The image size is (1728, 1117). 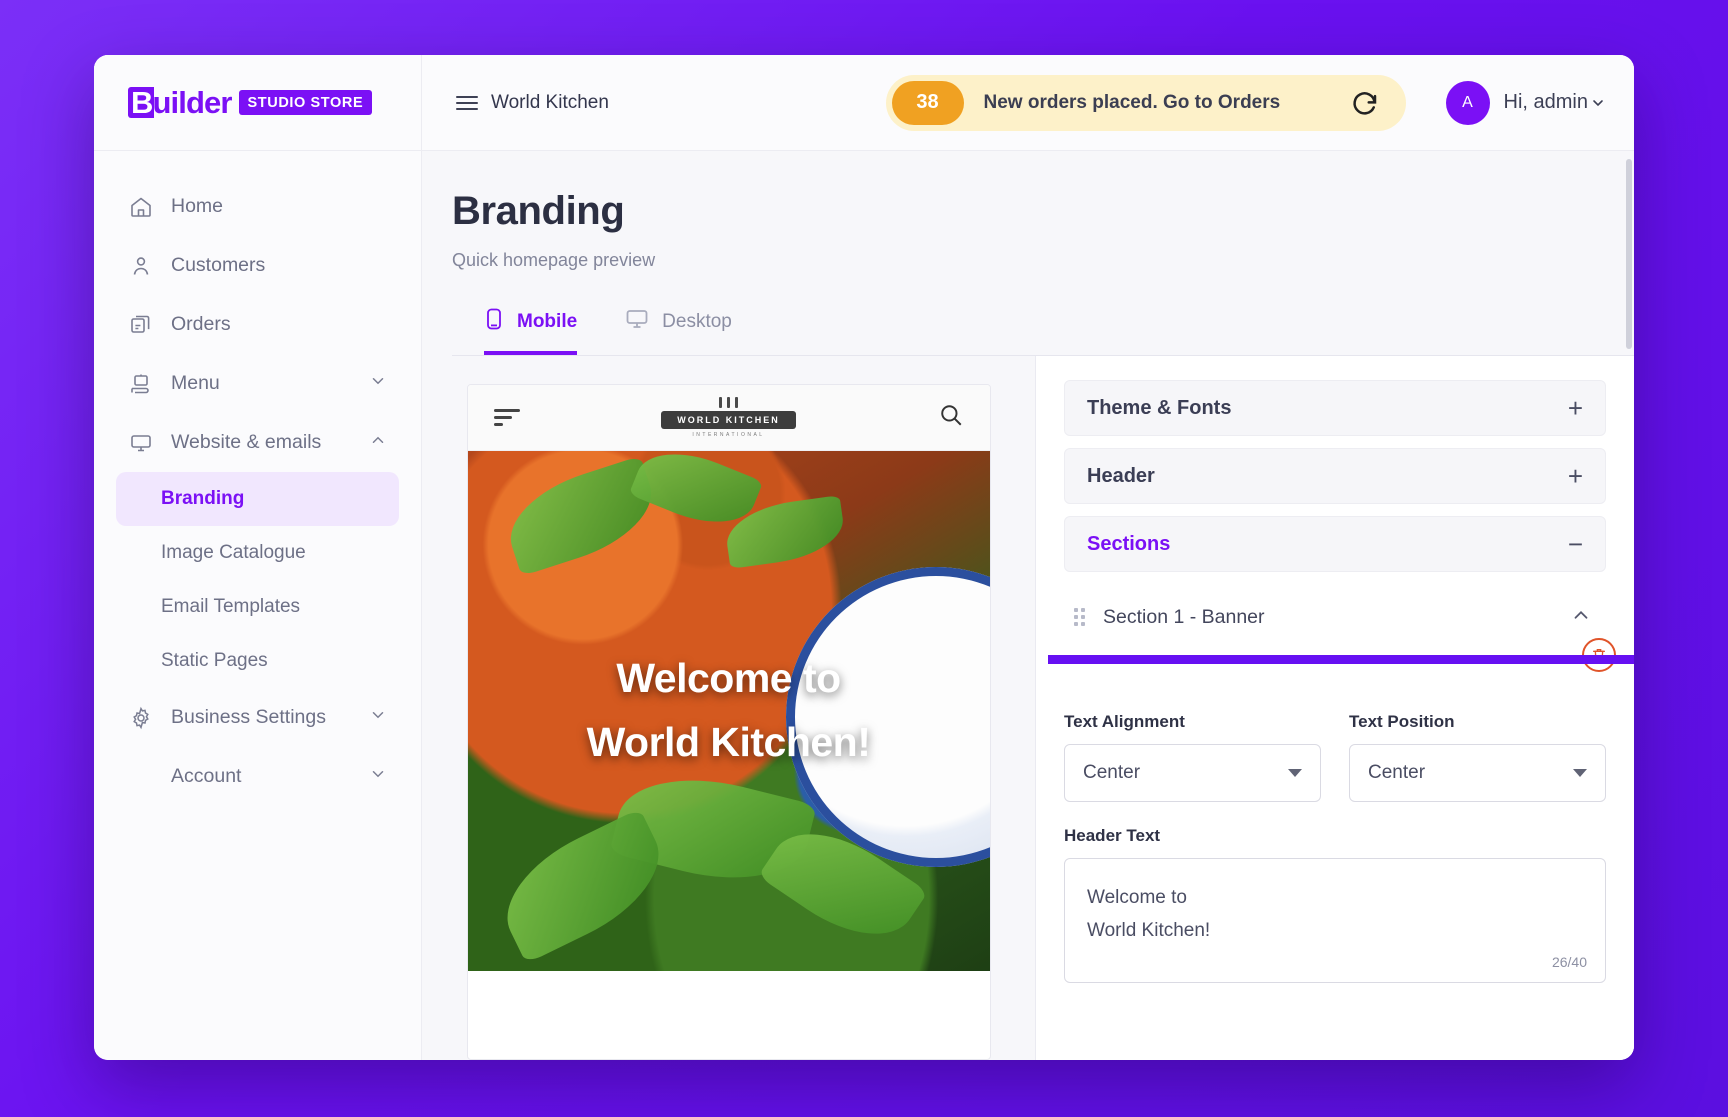 I want to click on user-menu: A Hi, admin, so click(x=1525, y=102).